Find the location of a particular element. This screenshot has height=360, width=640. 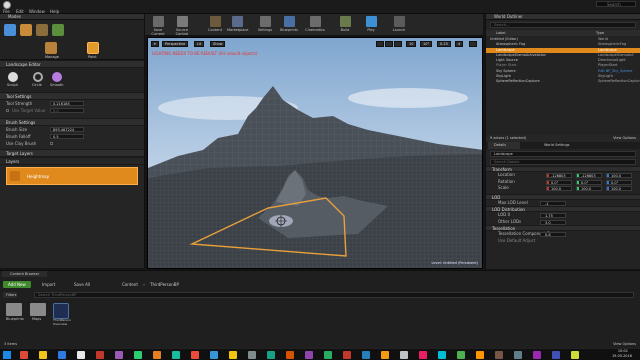

maximize-viewport-button is located at coordinates (473, 44).